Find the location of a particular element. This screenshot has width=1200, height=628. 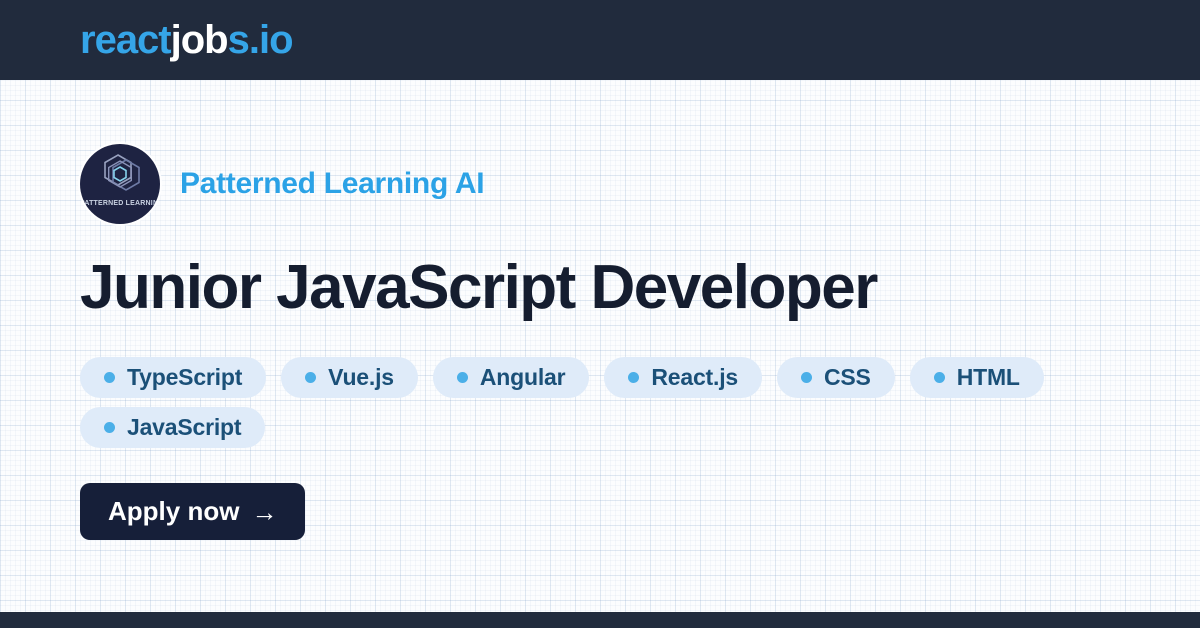

tag-label: JavaScript is located at coordinates (184, 427).